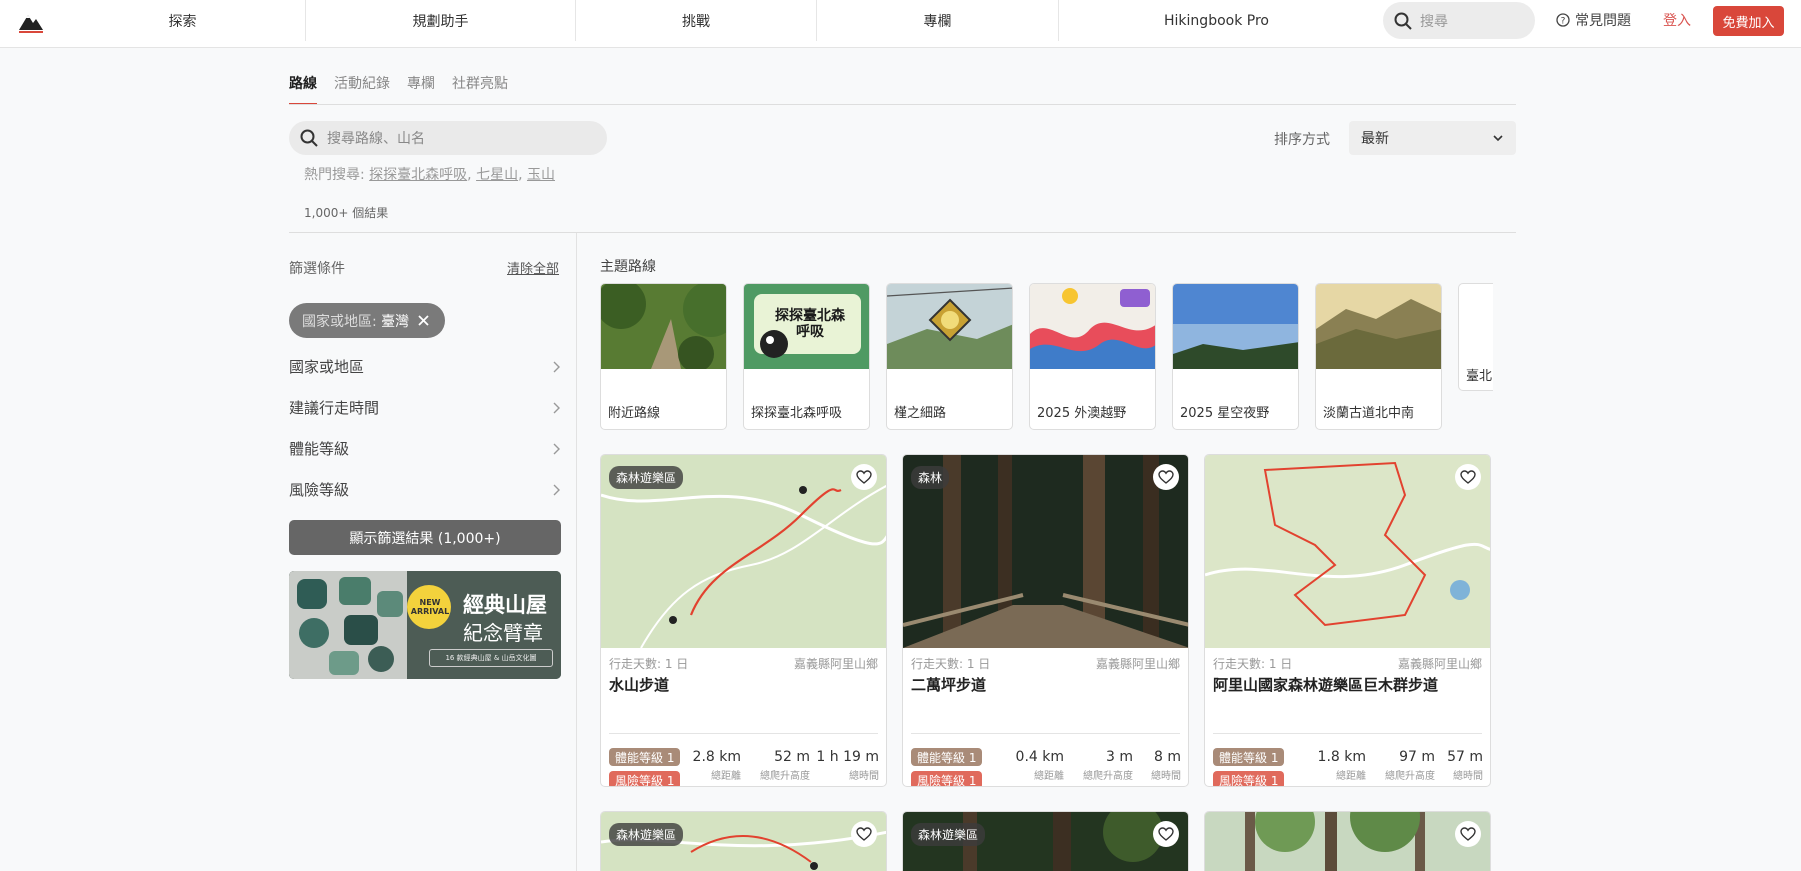 The width and height of the screenshot is (1801, 871). Describe the element at coordinates (1410, 765) in the screenshot. I see `route-elevation: 97 m 總爬升高度` at that location.